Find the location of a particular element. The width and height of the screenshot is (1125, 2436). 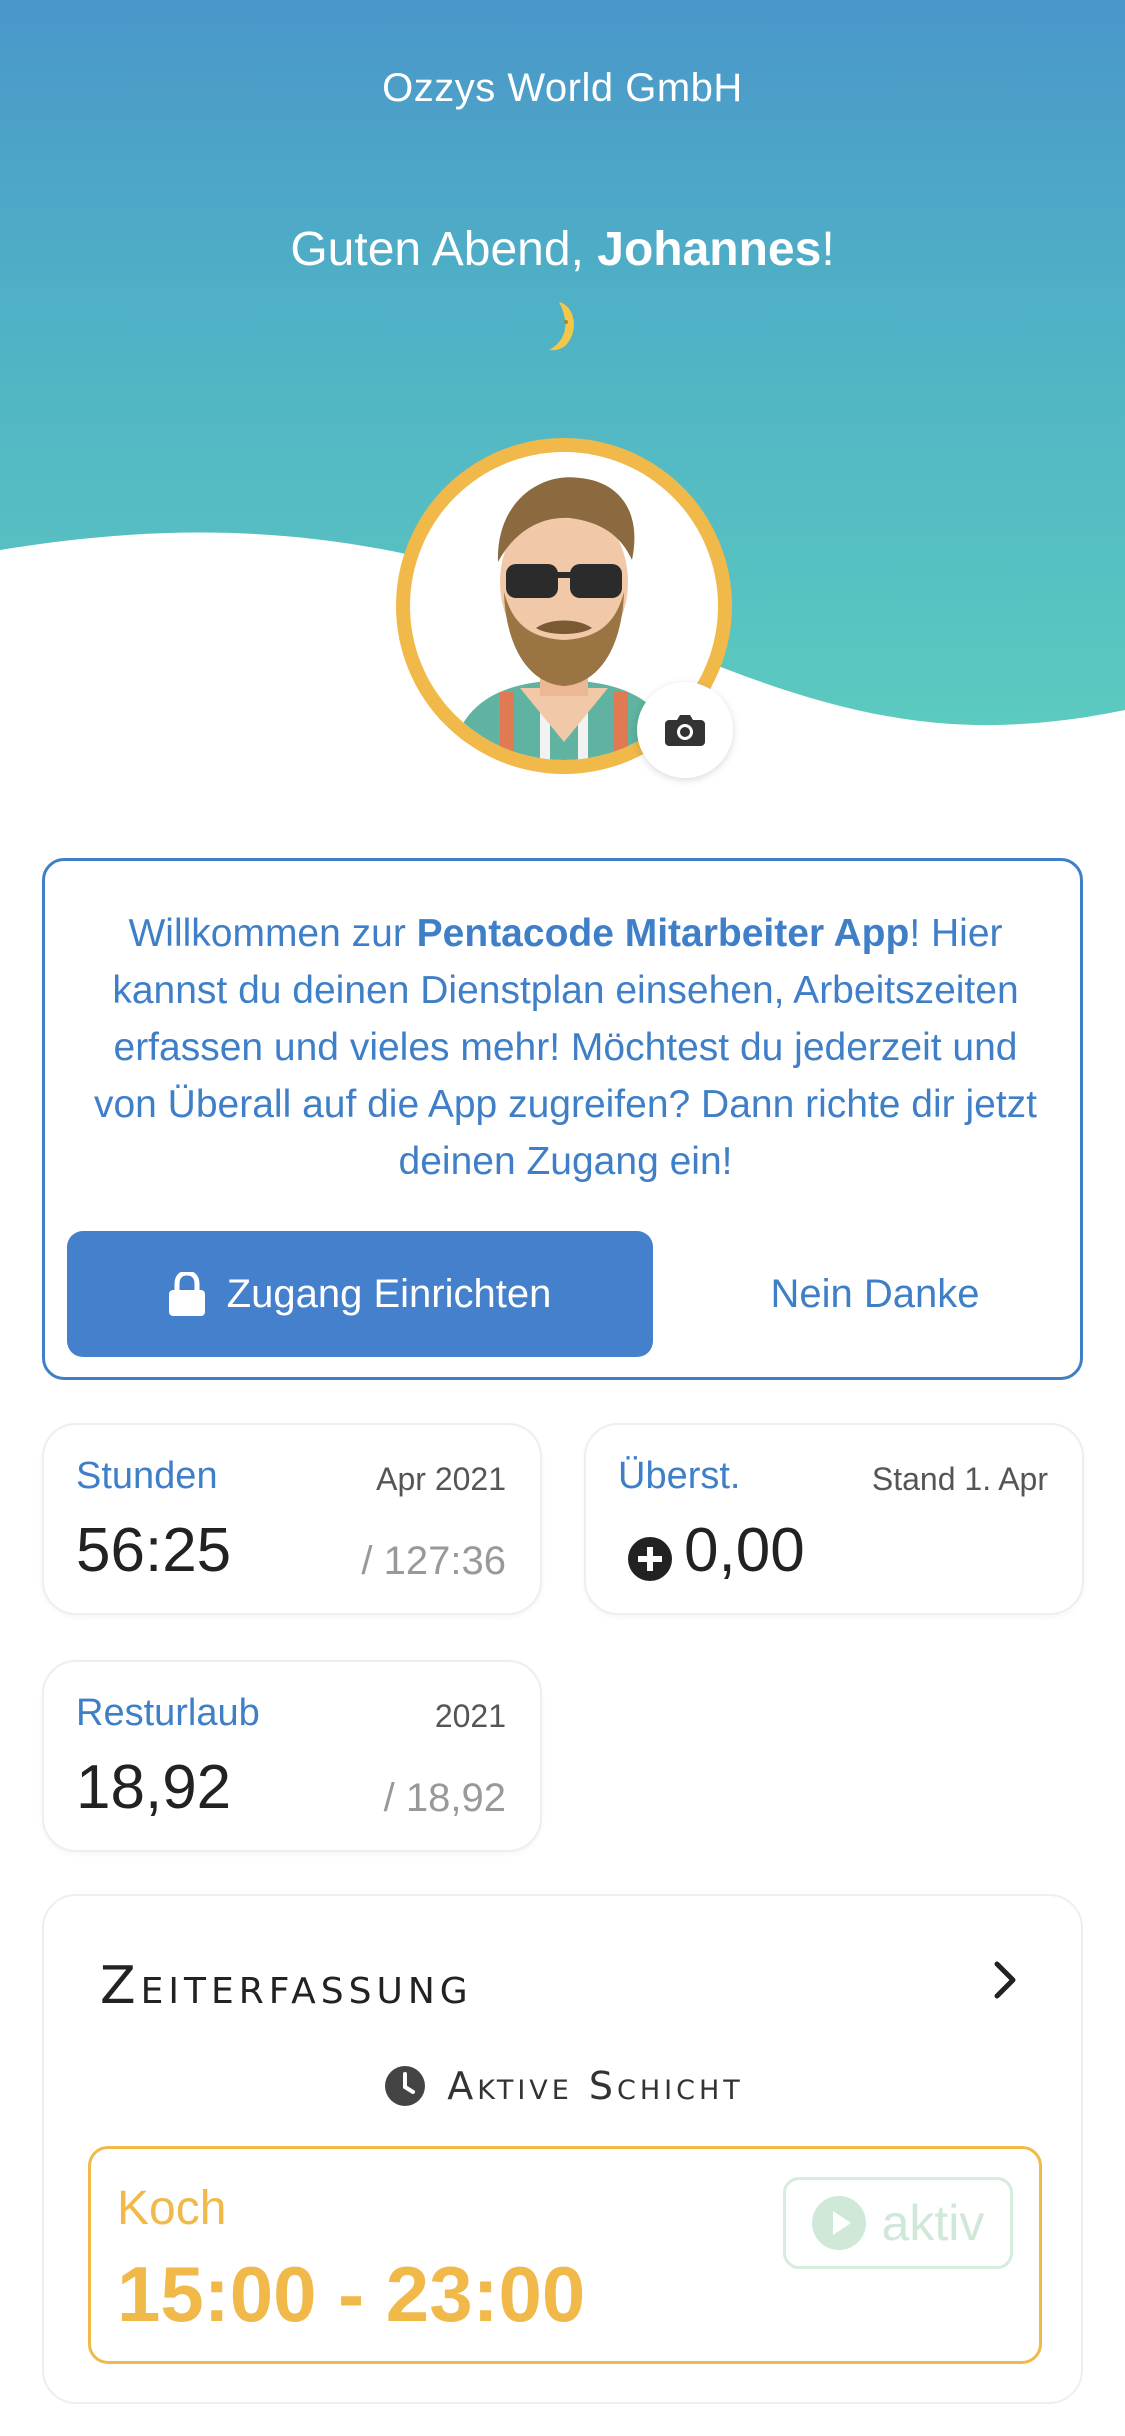

camera-icon is located at coordinates (685, 730).